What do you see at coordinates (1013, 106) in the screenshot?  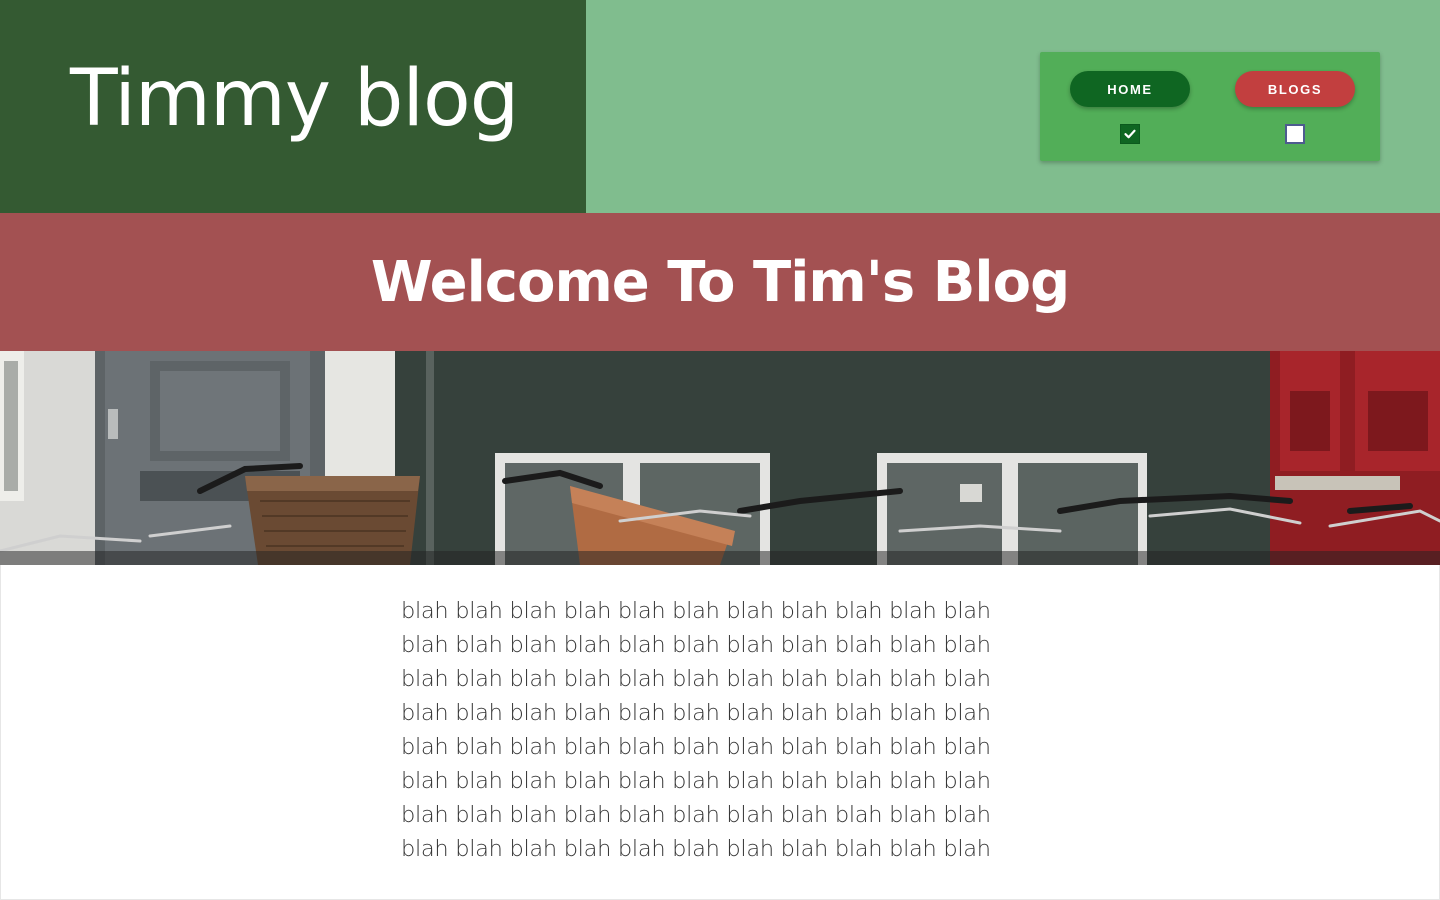 I see `header-nav-area: HOME BLOGS` at bounding box center [1013, 106].